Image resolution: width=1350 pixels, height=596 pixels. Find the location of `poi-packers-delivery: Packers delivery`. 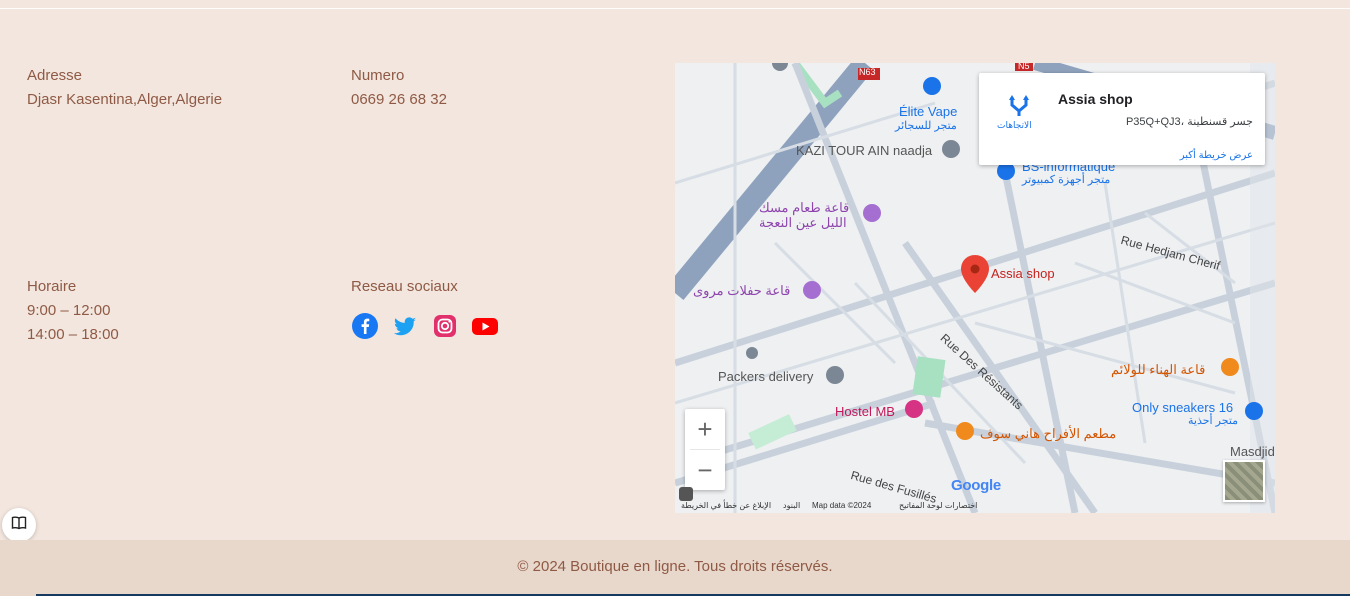

poi-packers-delivery: Packers delivery is located at coordinates (765, 376).